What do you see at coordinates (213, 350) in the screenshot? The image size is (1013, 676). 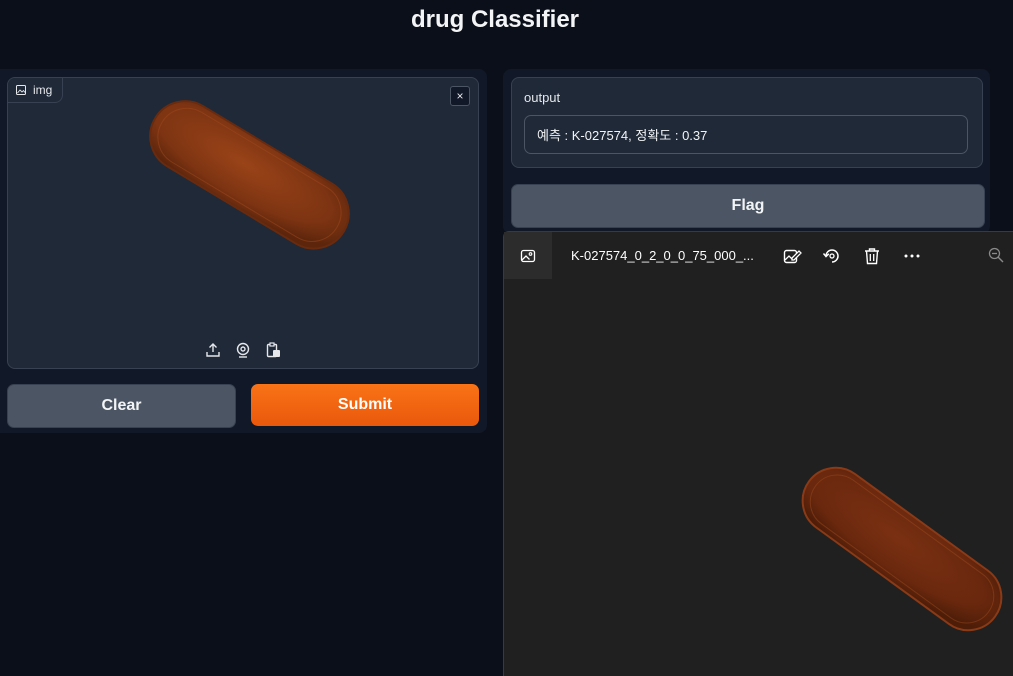 I see `upload-icon` at bounding box center [213, 350].